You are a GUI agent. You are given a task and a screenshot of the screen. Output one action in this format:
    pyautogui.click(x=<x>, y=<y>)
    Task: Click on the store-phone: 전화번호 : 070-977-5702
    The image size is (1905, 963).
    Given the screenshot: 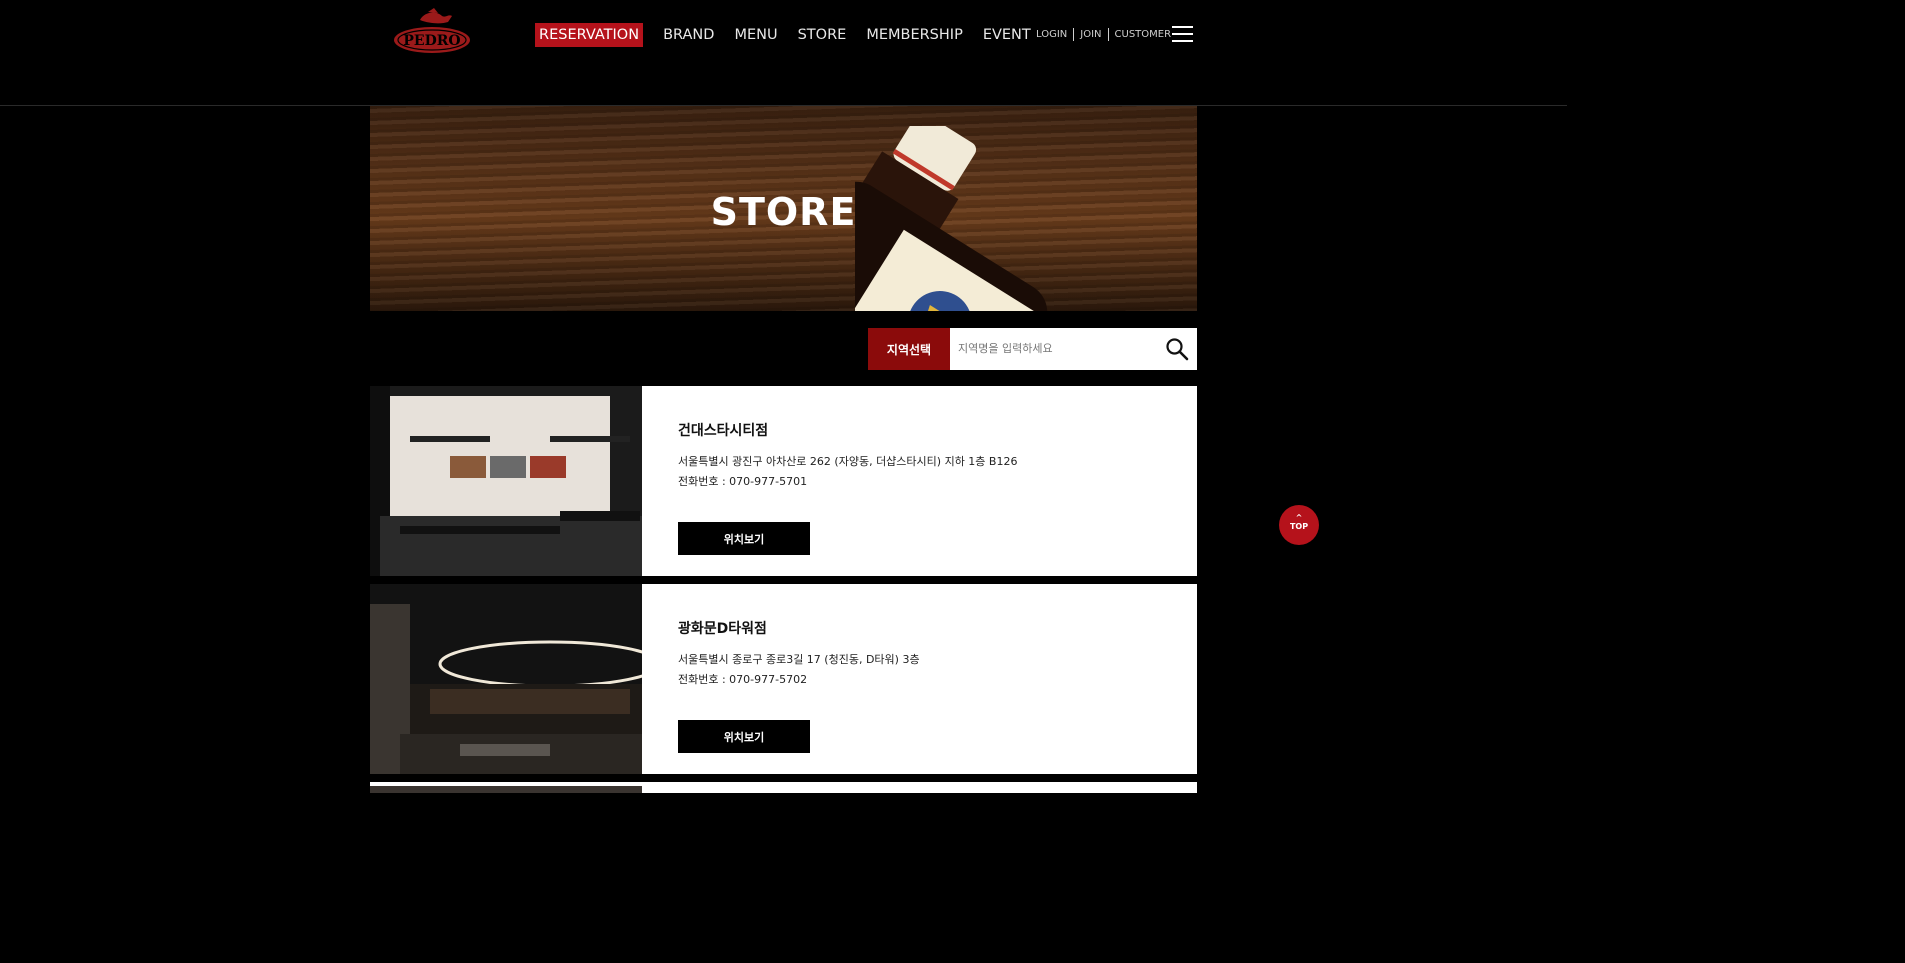 What is the action you would take?
    pyautogui.click(x=743, y=679)
    